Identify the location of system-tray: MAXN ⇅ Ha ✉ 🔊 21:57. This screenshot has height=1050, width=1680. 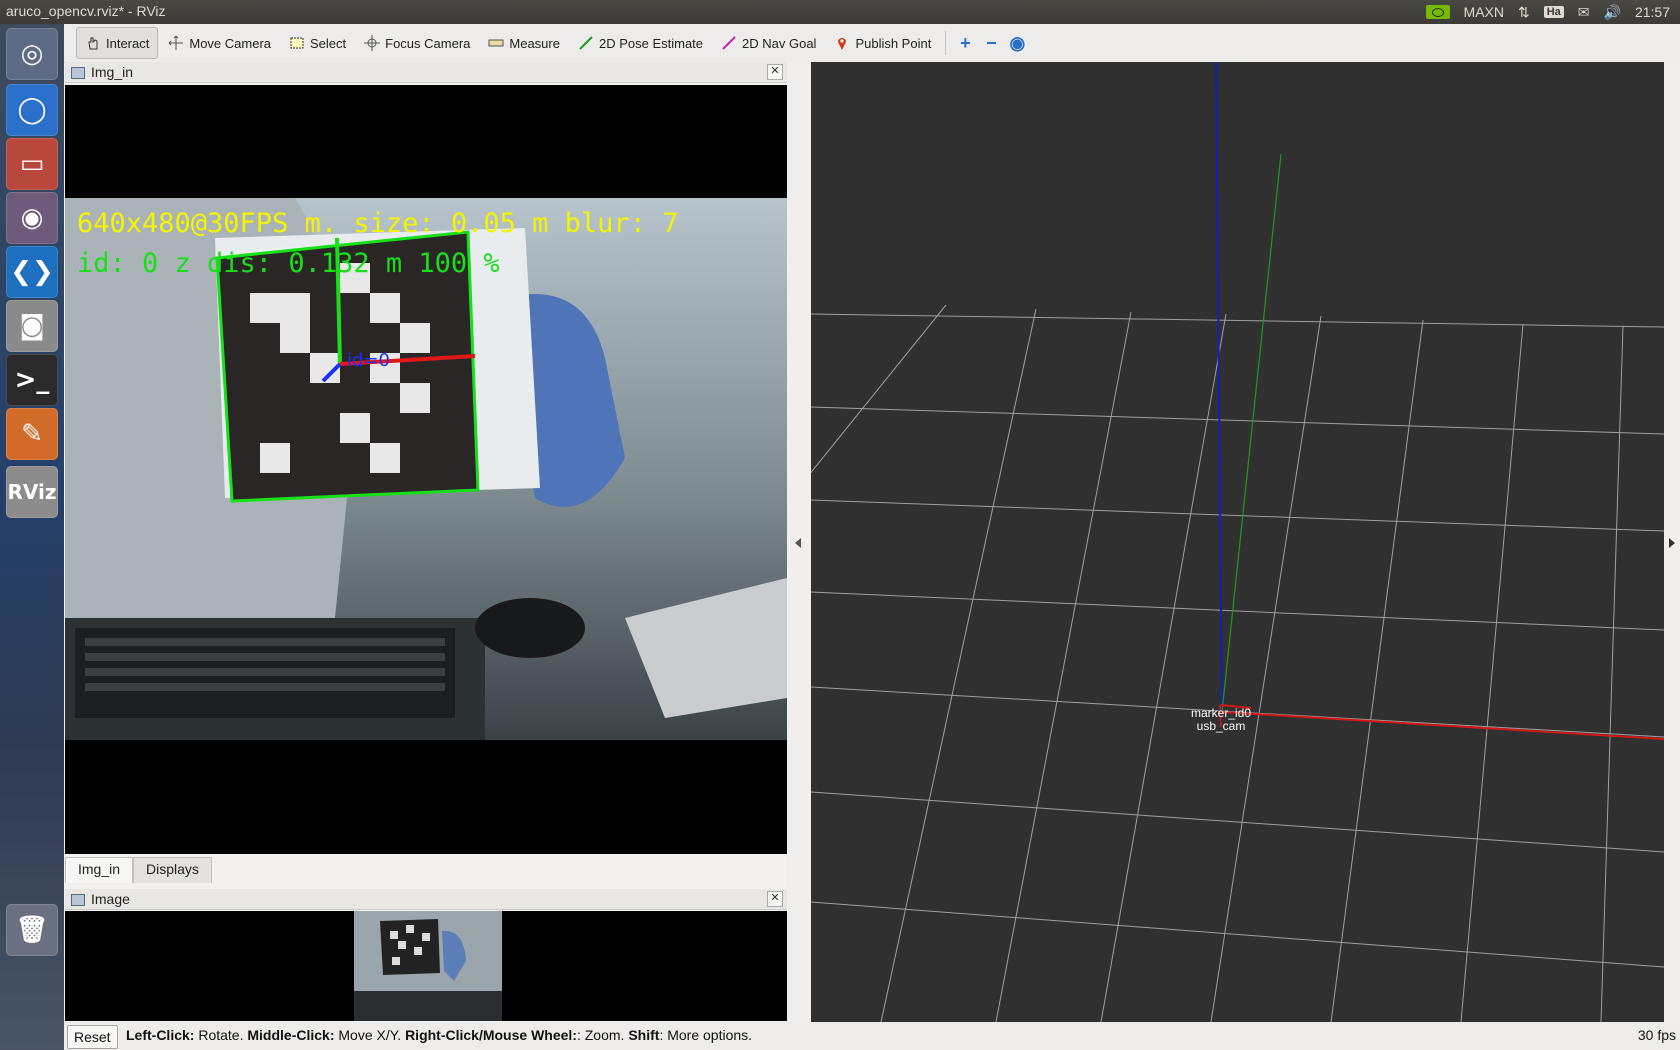
(1547, 12).